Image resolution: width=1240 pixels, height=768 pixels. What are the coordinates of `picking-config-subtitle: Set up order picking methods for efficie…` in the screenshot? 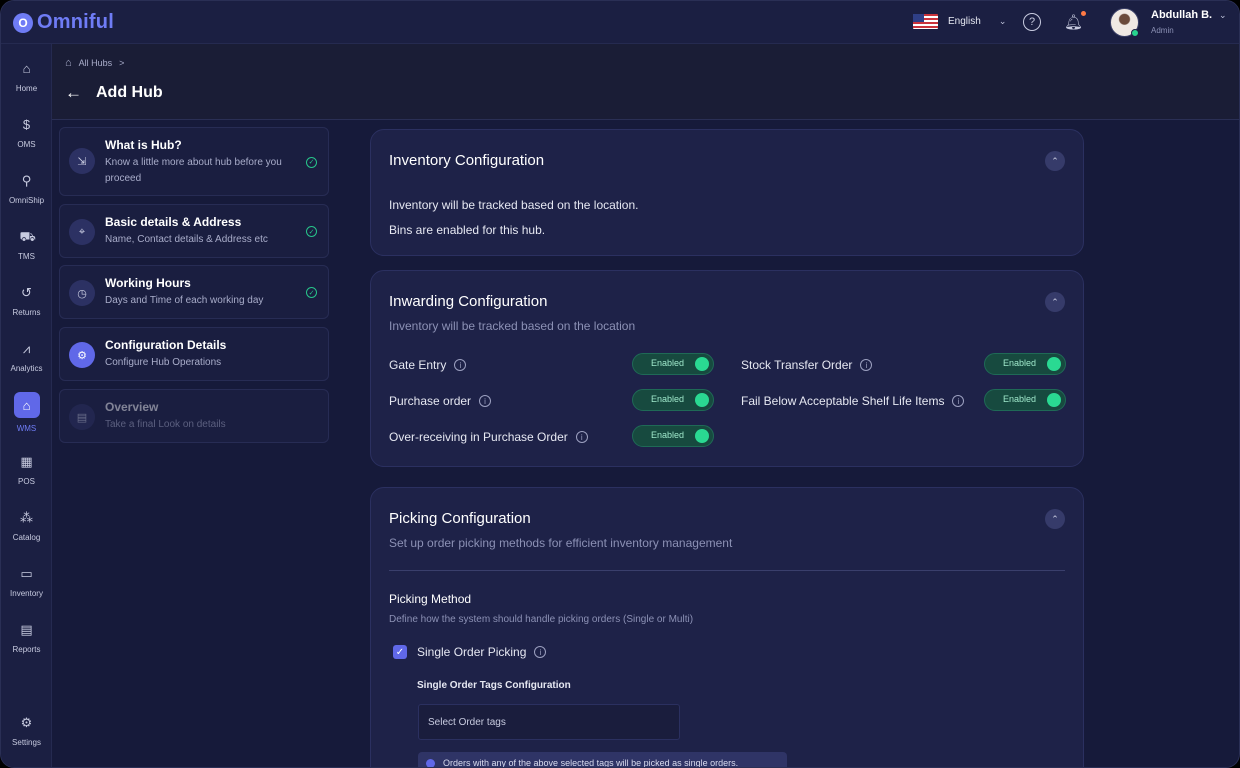 It's located at (560, 543).